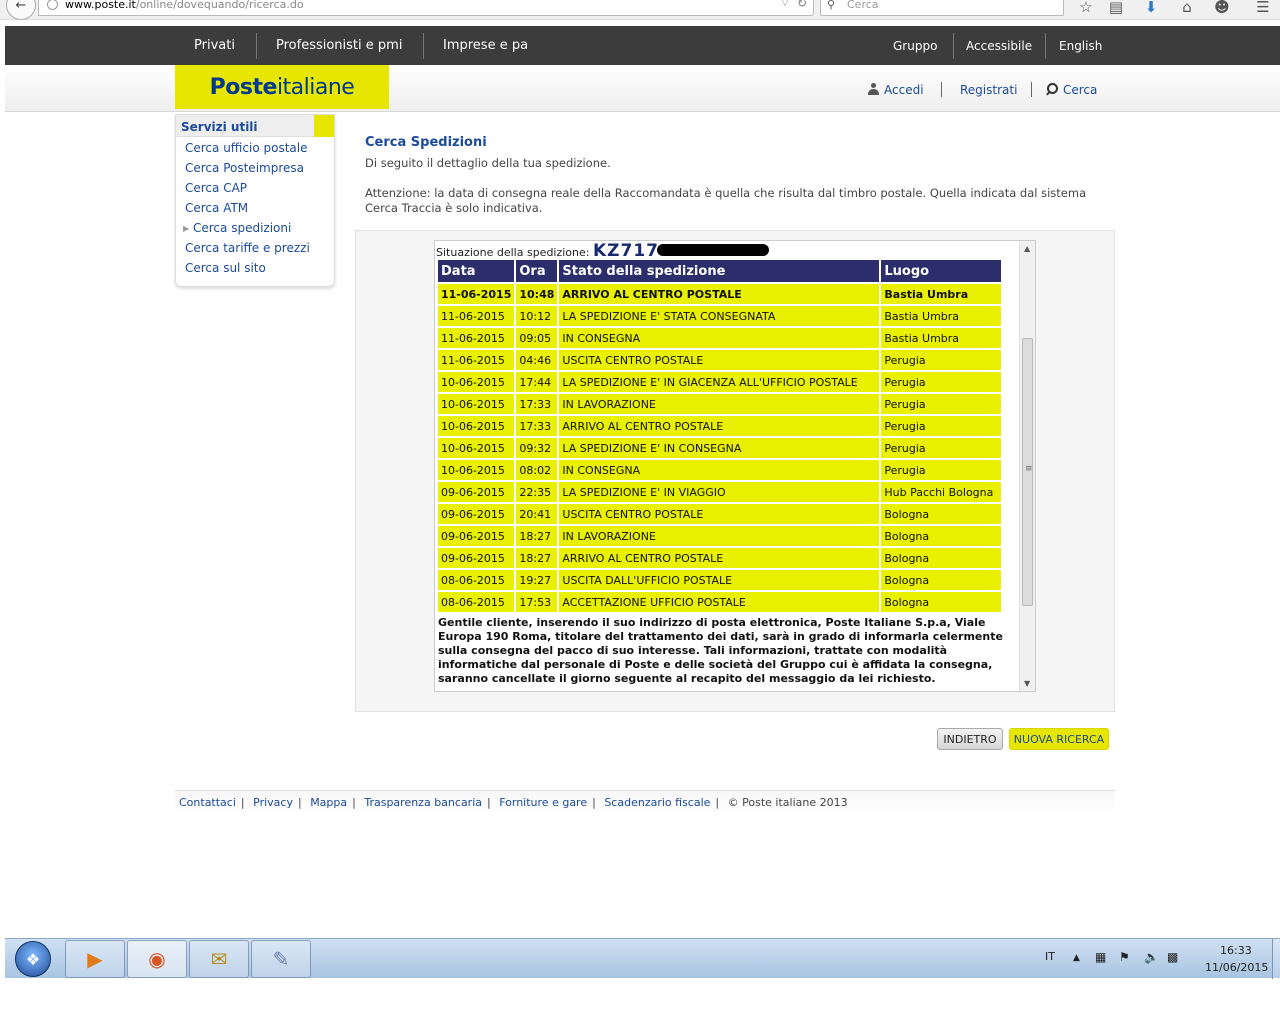  I want to click on footer-link-trasparenza: Trasparenza bancaria, so click(423, 802).